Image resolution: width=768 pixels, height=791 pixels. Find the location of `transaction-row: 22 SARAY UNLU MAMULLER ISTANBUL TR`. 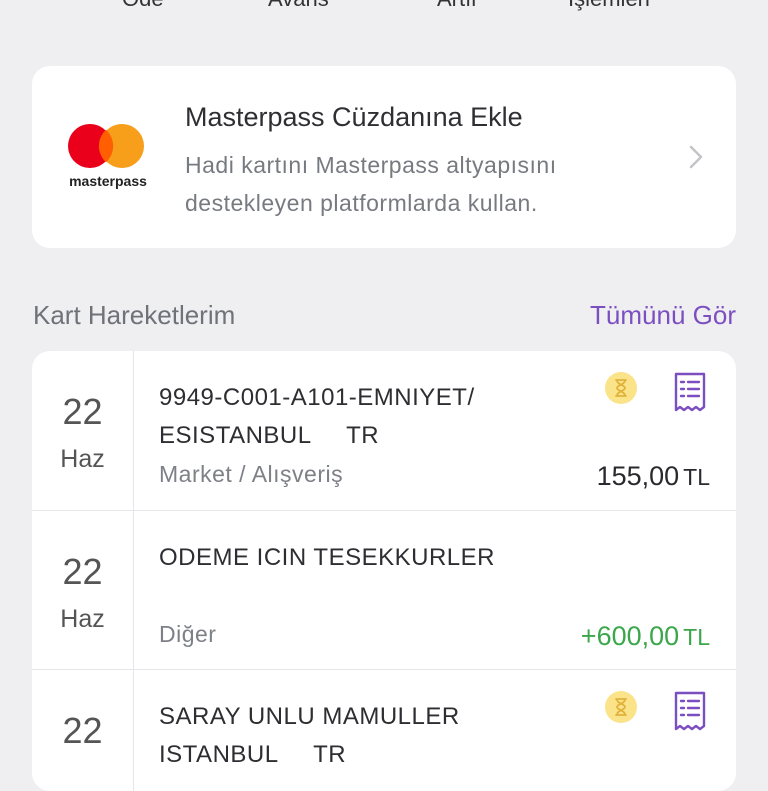

transaction-row: 22 SARAY UNLU MAMULLER ISTANBUL TR is located at coordinates (384, 730).